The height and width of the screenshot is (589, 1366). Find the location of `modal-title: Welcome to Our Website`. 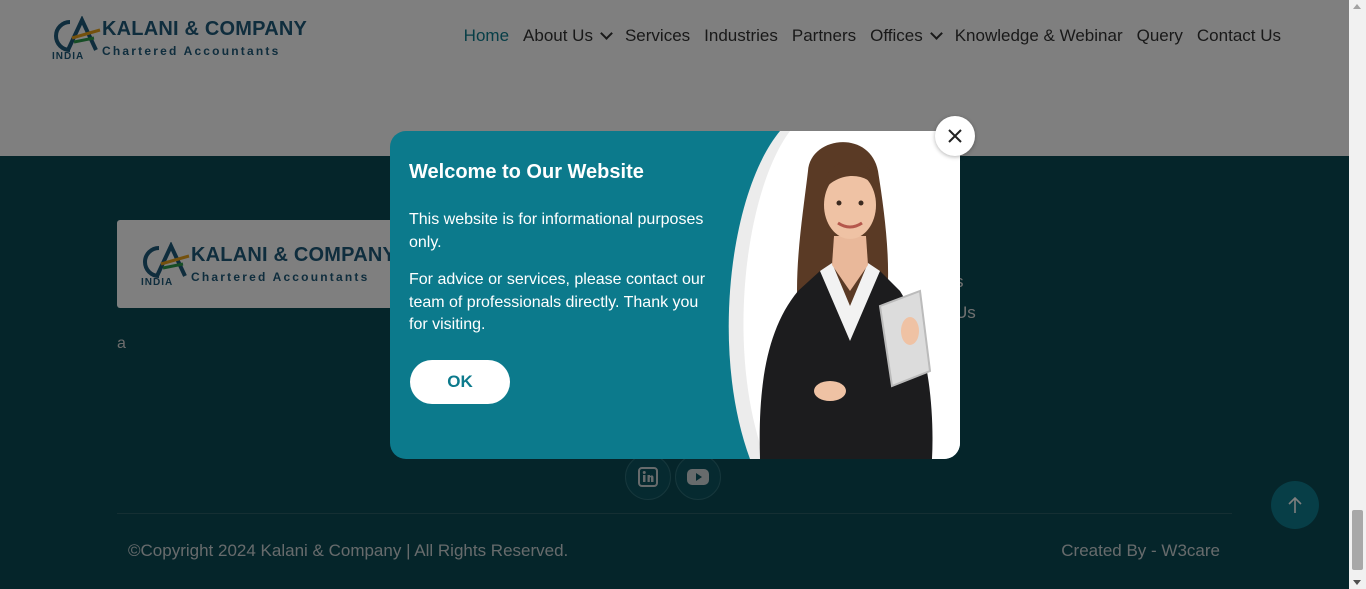

modal-title: Welcome to Our Website is located at coordinates (526, 172).